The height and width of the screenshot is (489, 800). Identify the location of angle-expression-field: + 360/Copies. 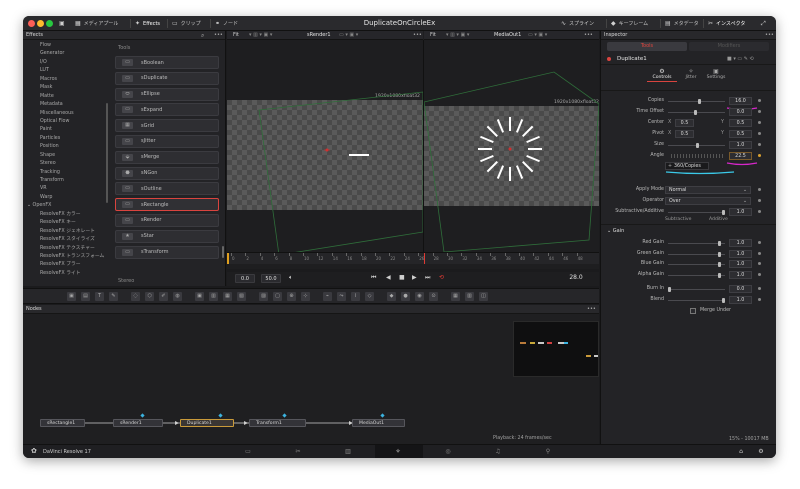
(687, 166).